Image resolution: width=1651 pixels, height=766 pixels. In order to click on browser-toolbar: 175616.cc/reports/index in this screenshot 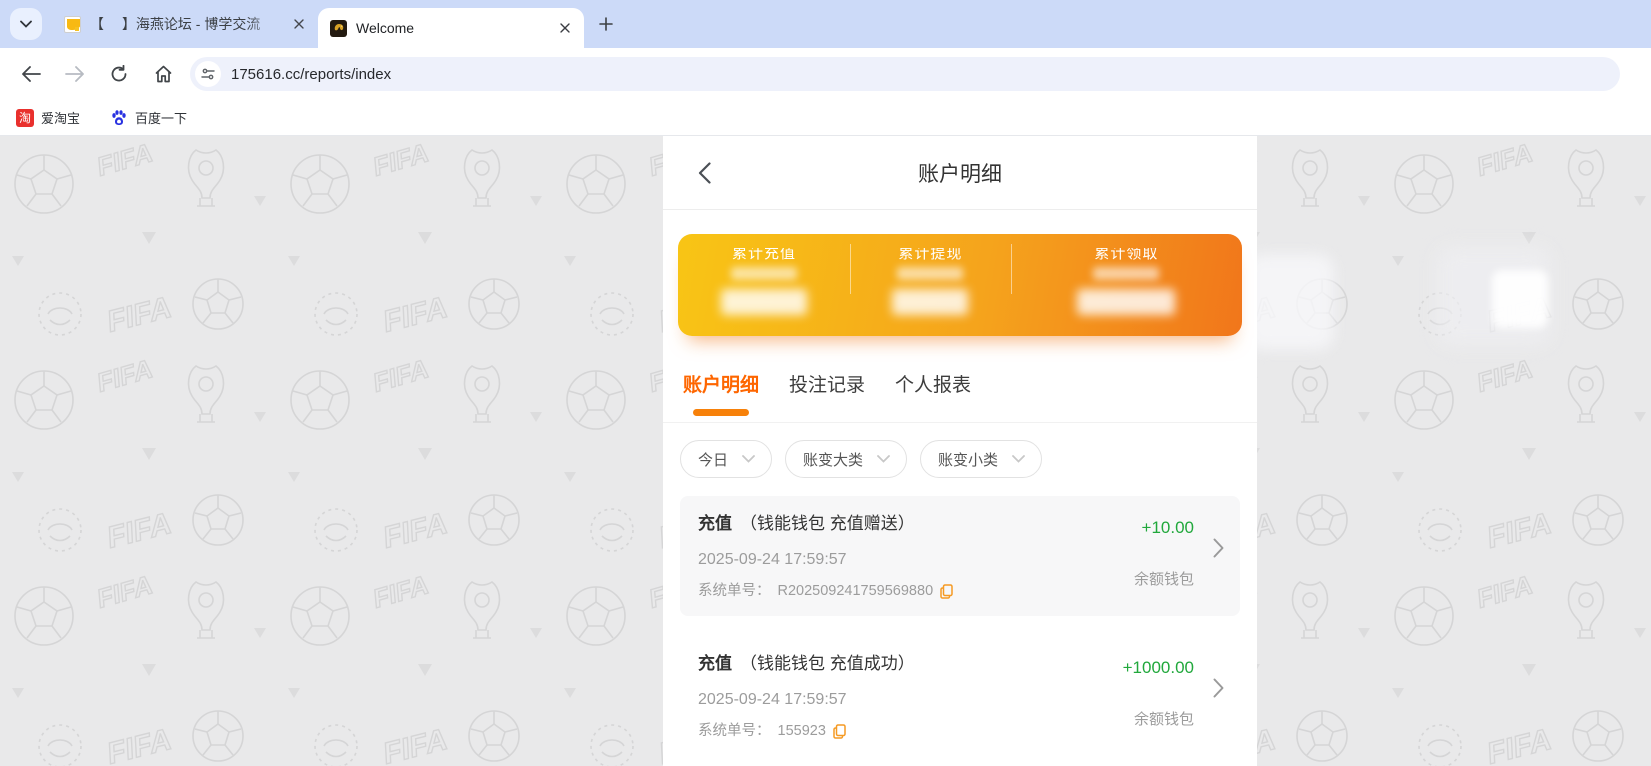, I will do `click(825, 74)`.